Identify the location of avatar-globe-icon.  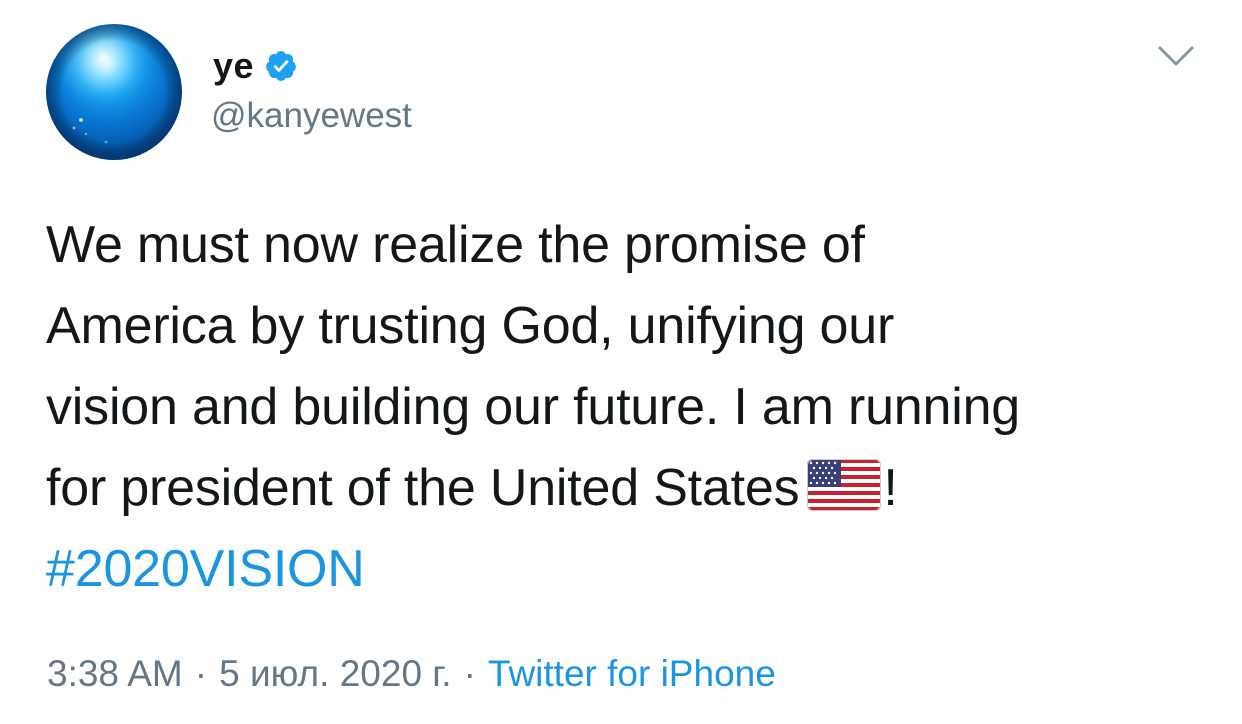
(114, 92).